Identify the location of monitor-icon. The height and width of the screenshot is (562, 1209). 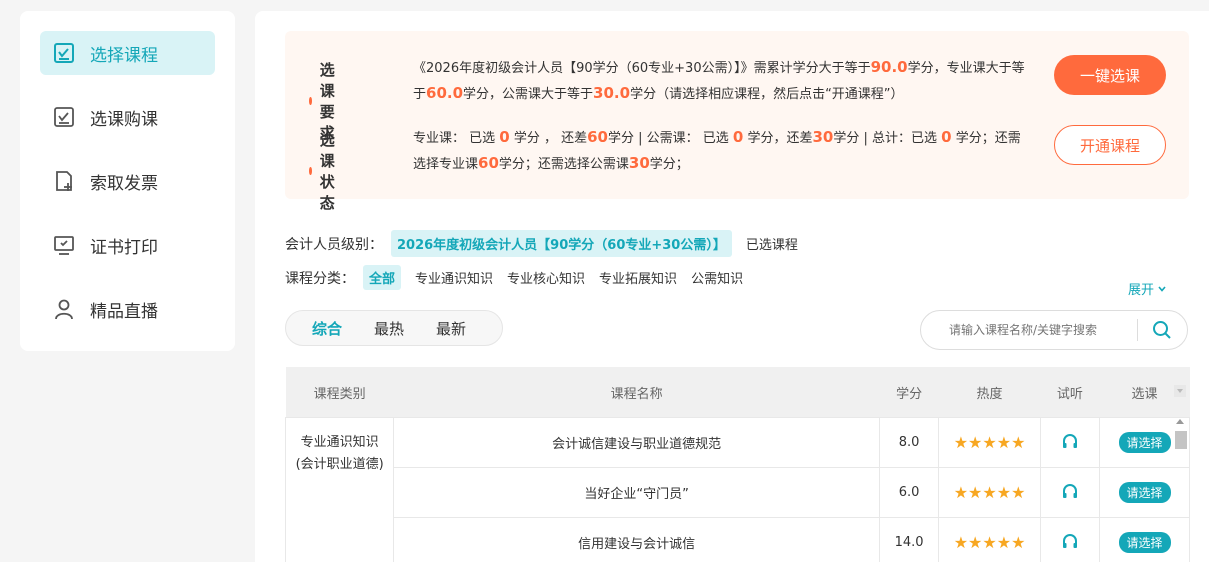
(64, 245).